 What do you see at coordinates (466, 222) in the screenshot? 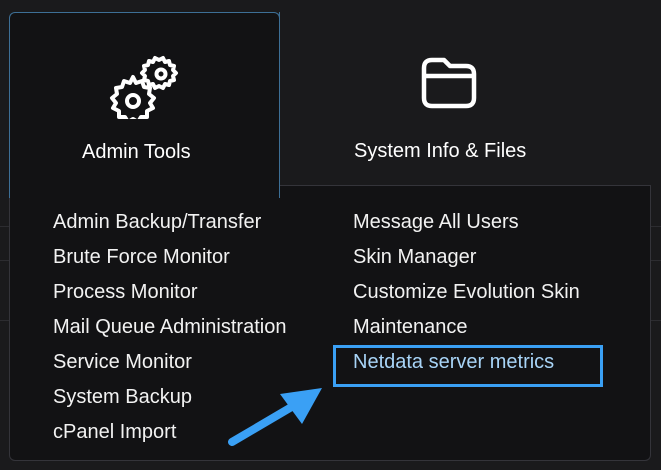
I see `menu-item-message-all-users: Message All Users` at bounding box center [466, 222].